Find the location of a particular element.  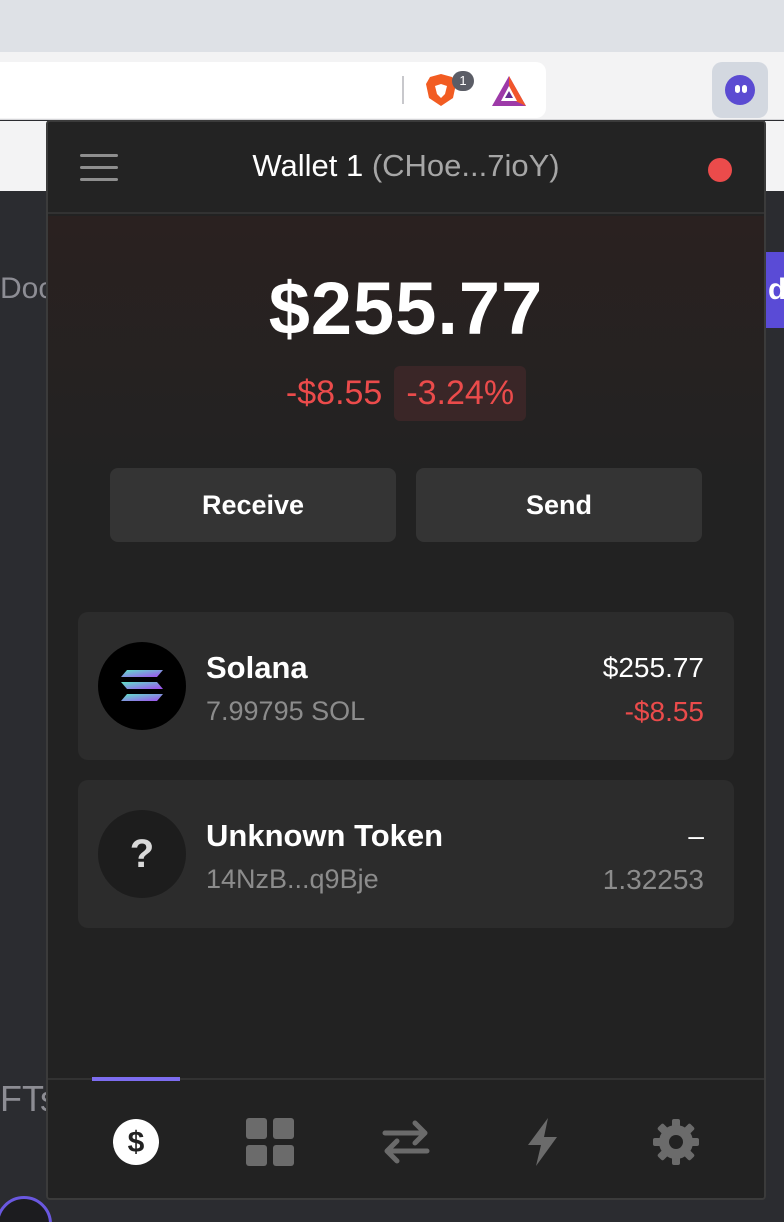

wallet-address: (CHoe...7ioY) is located at coordinates (465, 165).